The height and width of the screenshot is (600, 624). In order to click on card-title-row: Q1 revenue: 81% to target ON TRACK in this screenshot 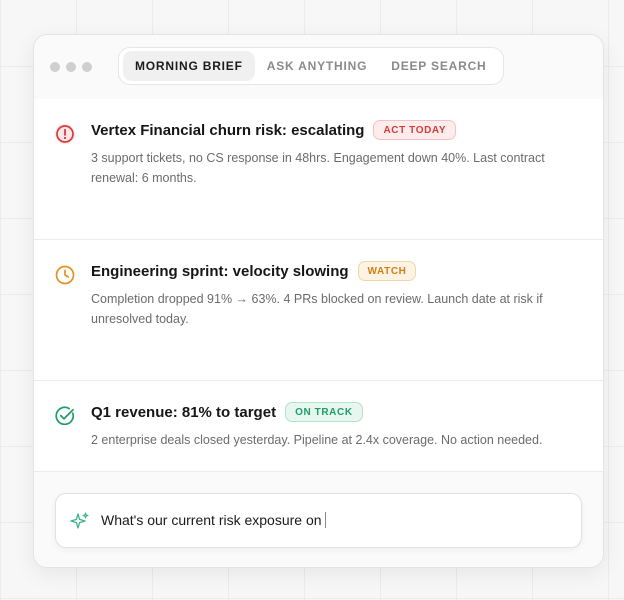, I will do `click(227, 412)`.